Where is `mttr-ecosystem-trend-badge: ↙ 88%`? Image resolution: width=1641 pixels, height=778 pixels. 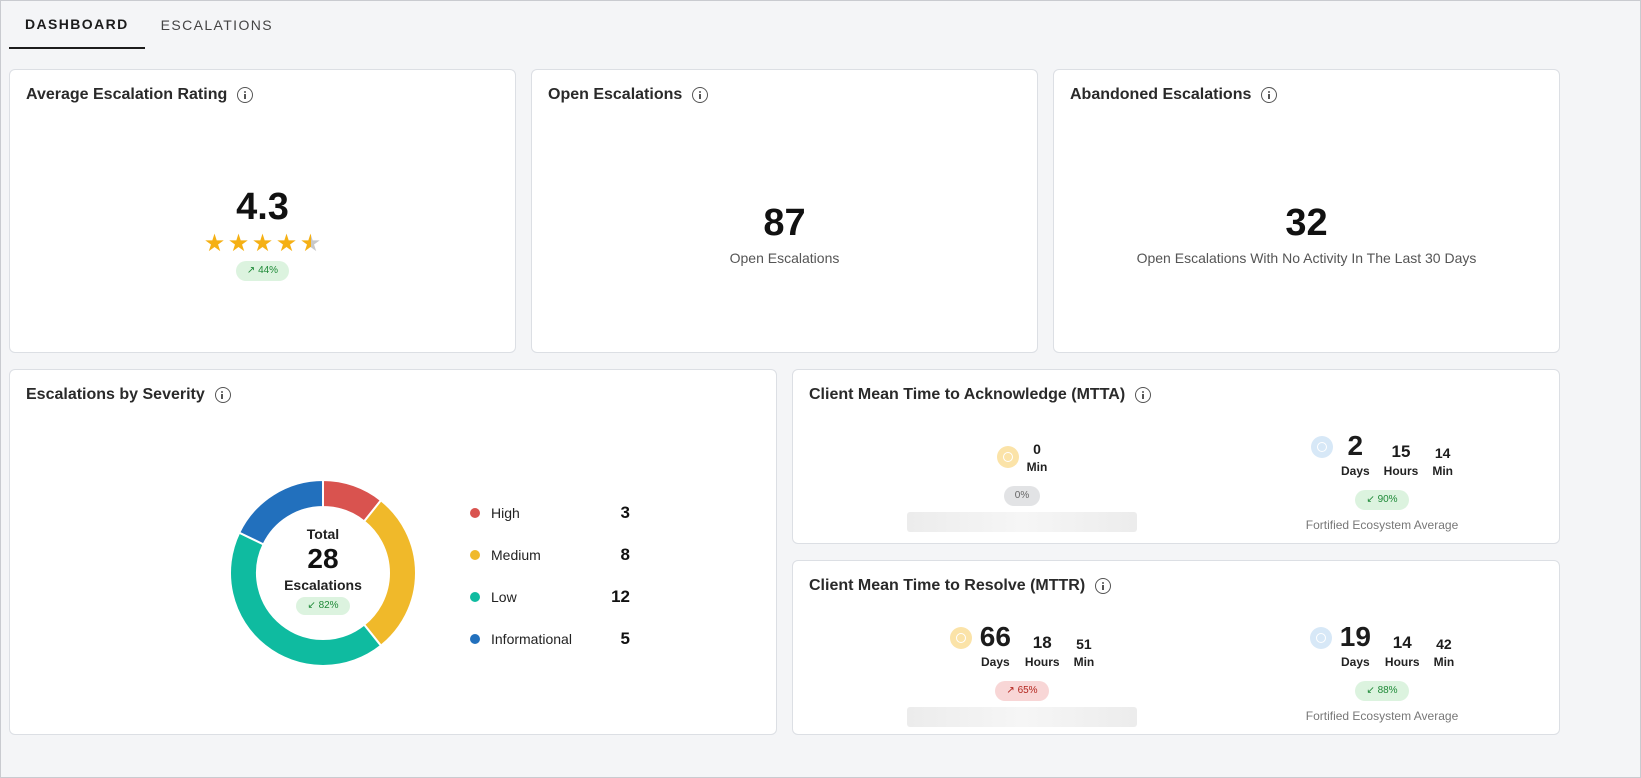 mttr-ecosystem-trend-badge: ↙ 88% is located at coordinates (1382, 691).